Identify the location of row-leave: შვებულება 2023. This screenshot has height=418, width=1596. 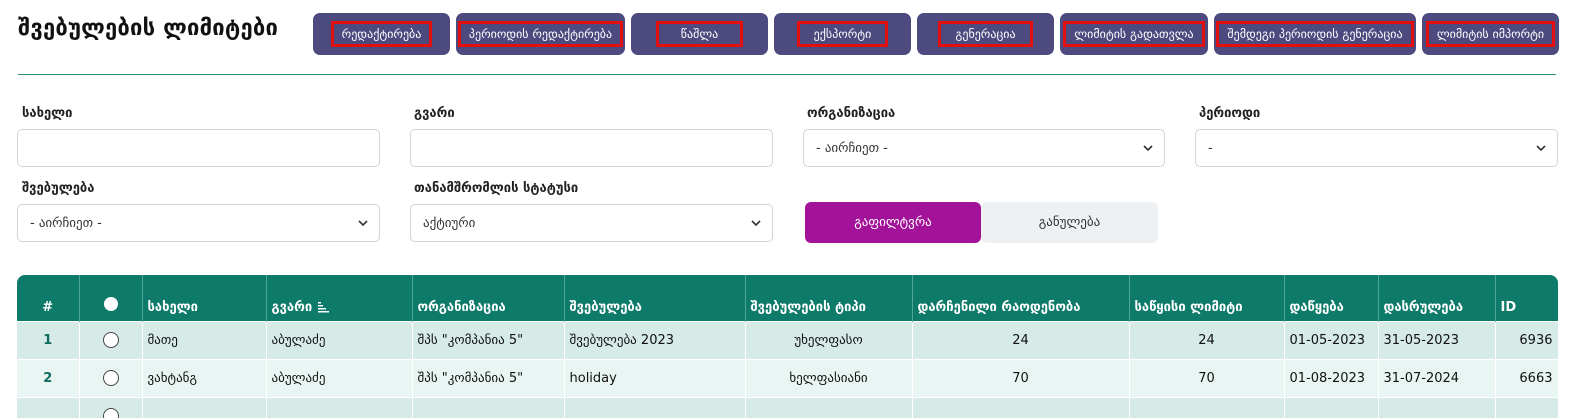
(655, 339).